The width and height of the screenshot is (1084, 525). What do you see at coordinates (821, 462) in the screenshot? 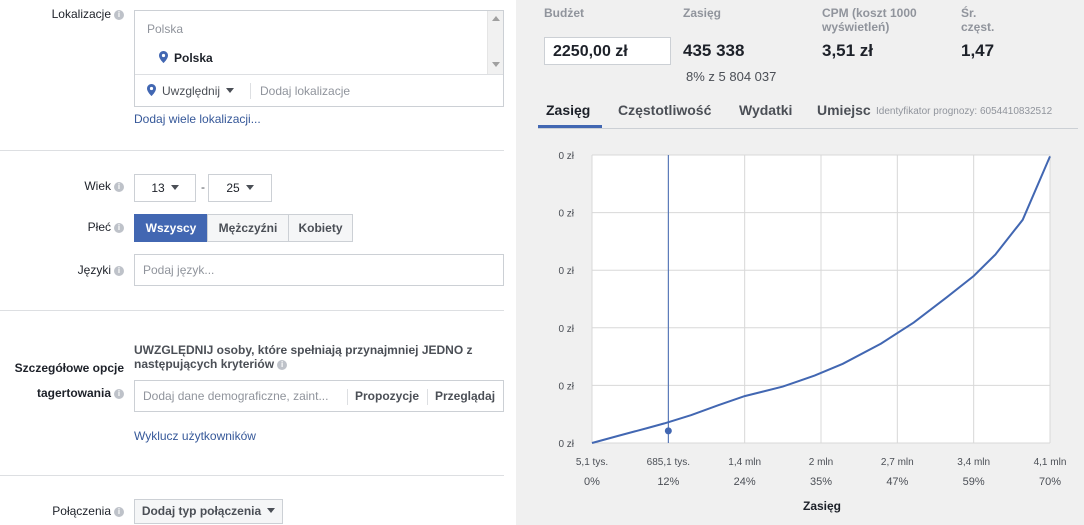
I see `x-tick-label: 2 mln` at bounding box center [821, 462].